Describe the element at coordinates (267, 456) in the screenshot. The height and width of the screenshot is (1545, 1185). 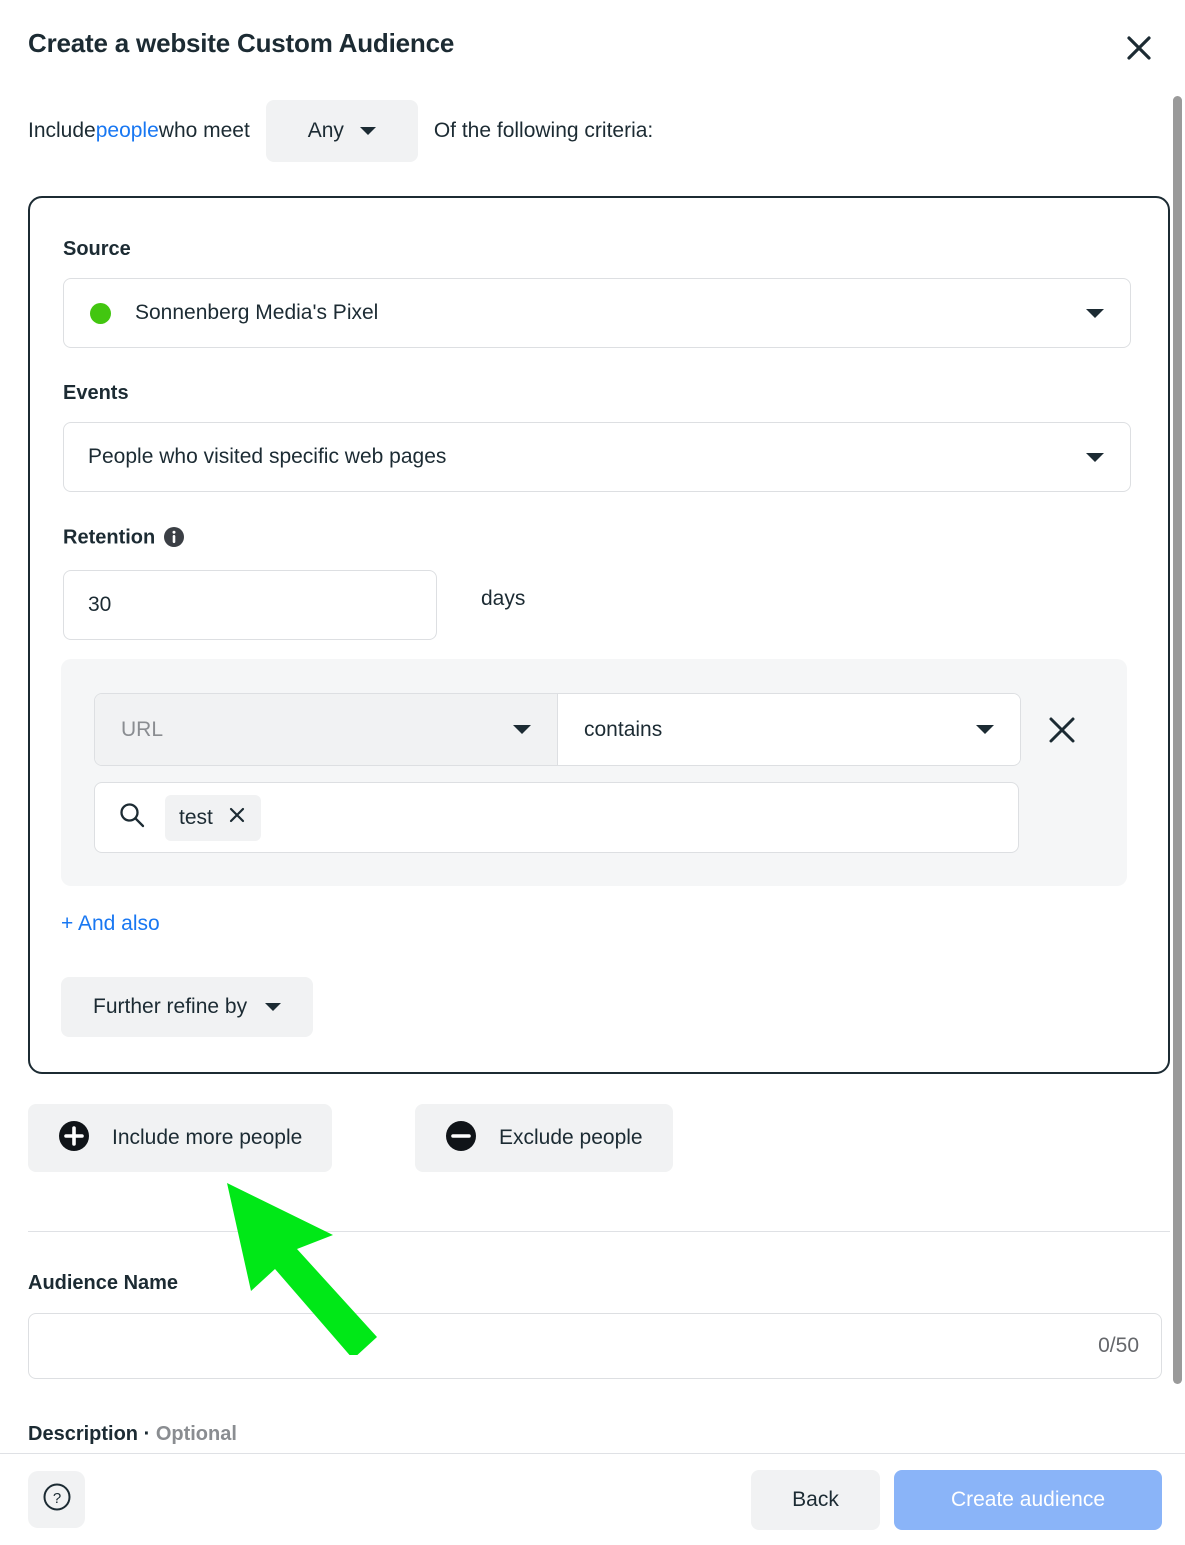
I see `events-value: People who visited specific web pages` at that location.